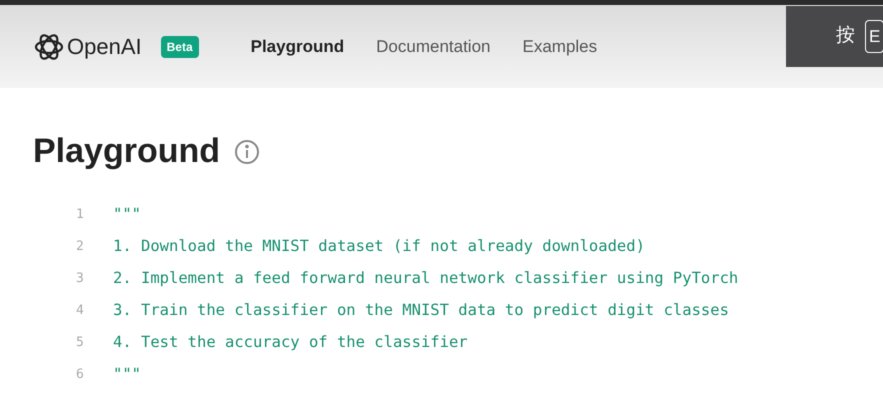 The image size is (883, 410). Describe the element at coordinates (104, 47) in the screenshot. I see `logo-text: OpenAI` at that location.